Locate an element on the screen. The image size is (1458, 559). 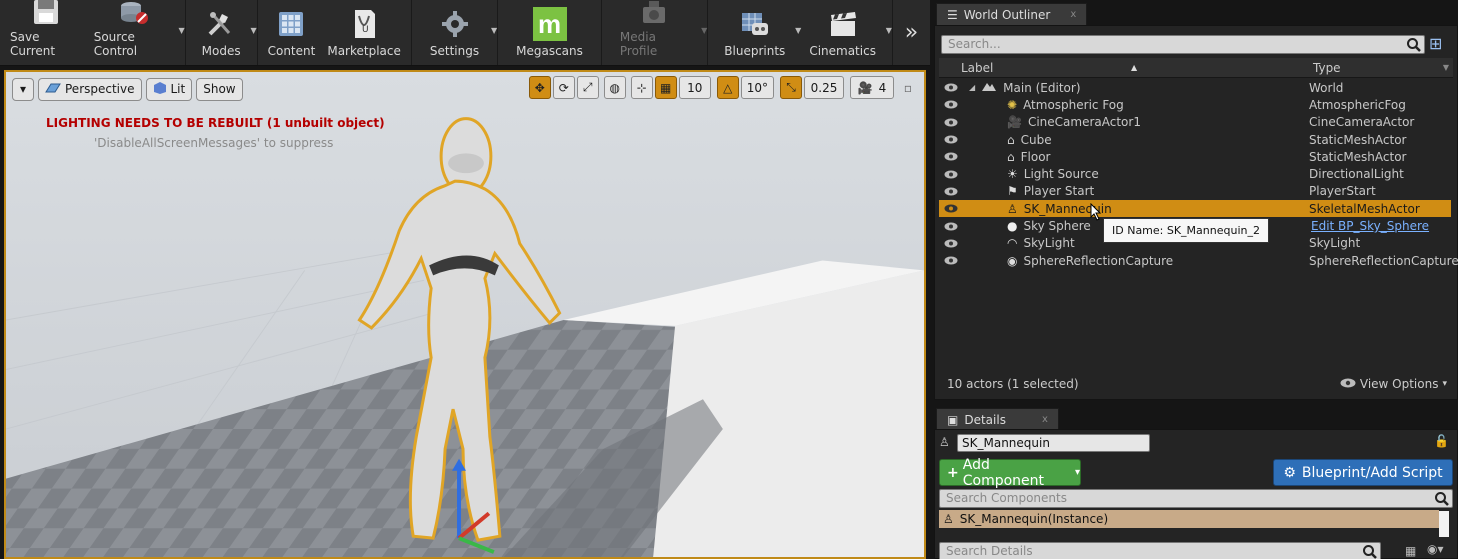
media-profile-button: Media Profile ▼ is located at coordinates (656, 32).